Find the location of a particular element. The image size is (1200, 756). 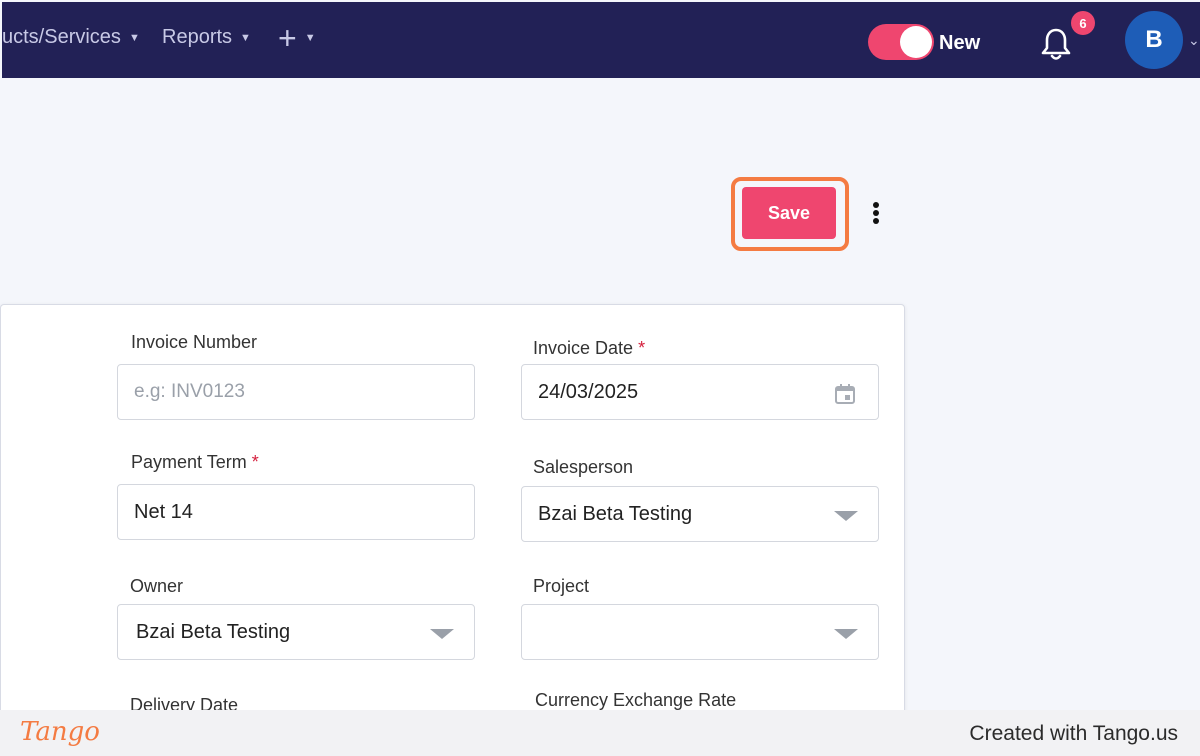

more-options-icon is located at coordinates (876, 213).